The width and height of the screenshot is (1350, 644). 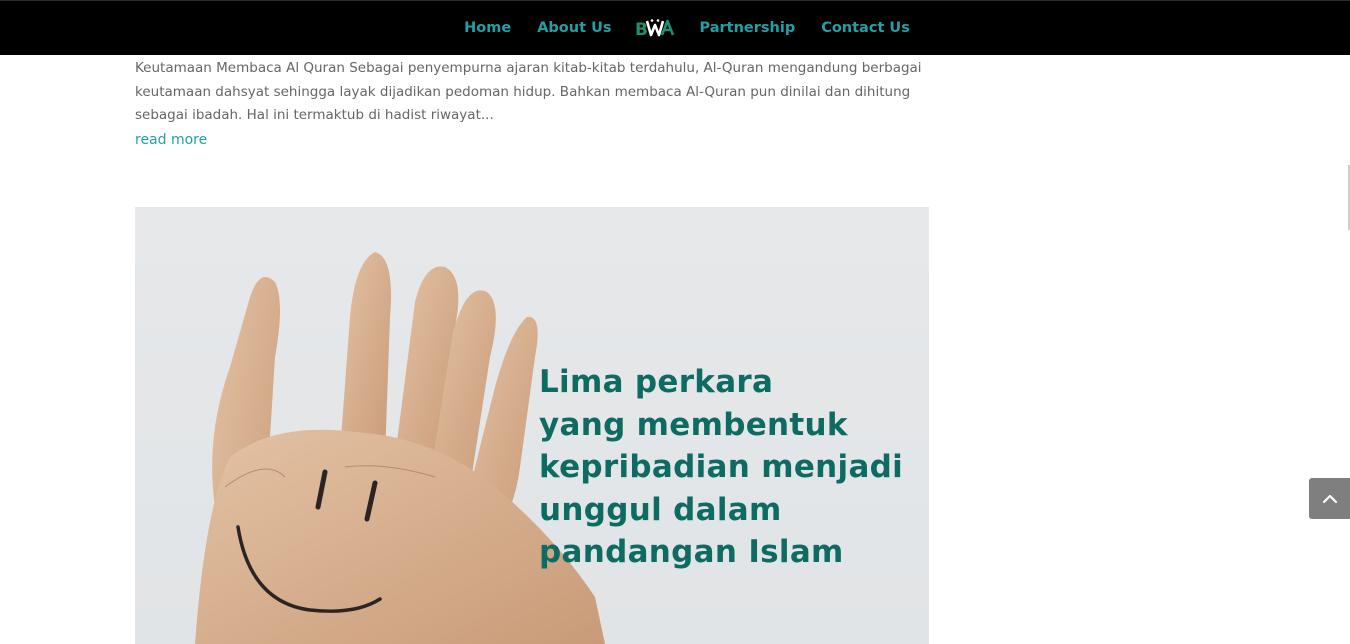 What do you see at coordinates (641, 29) in the screenshot?
I see `svg-text: B` at bounding box center [641, 29].